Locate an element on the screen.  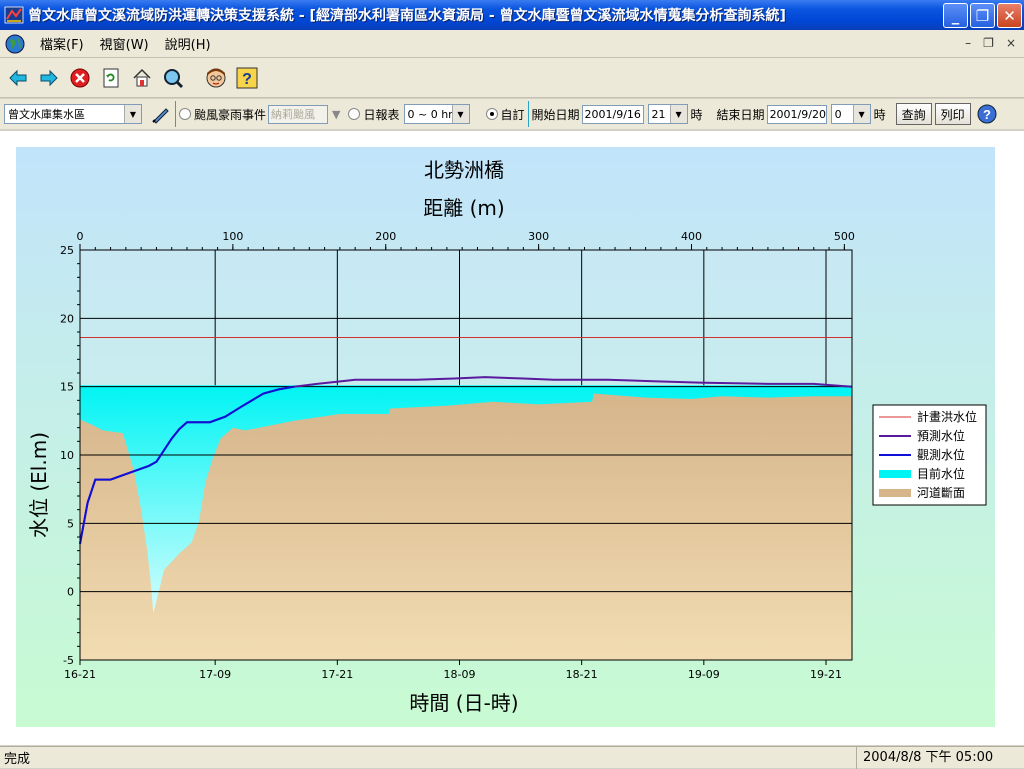
minimize-icon: _ is located at coordinates (955, 15).